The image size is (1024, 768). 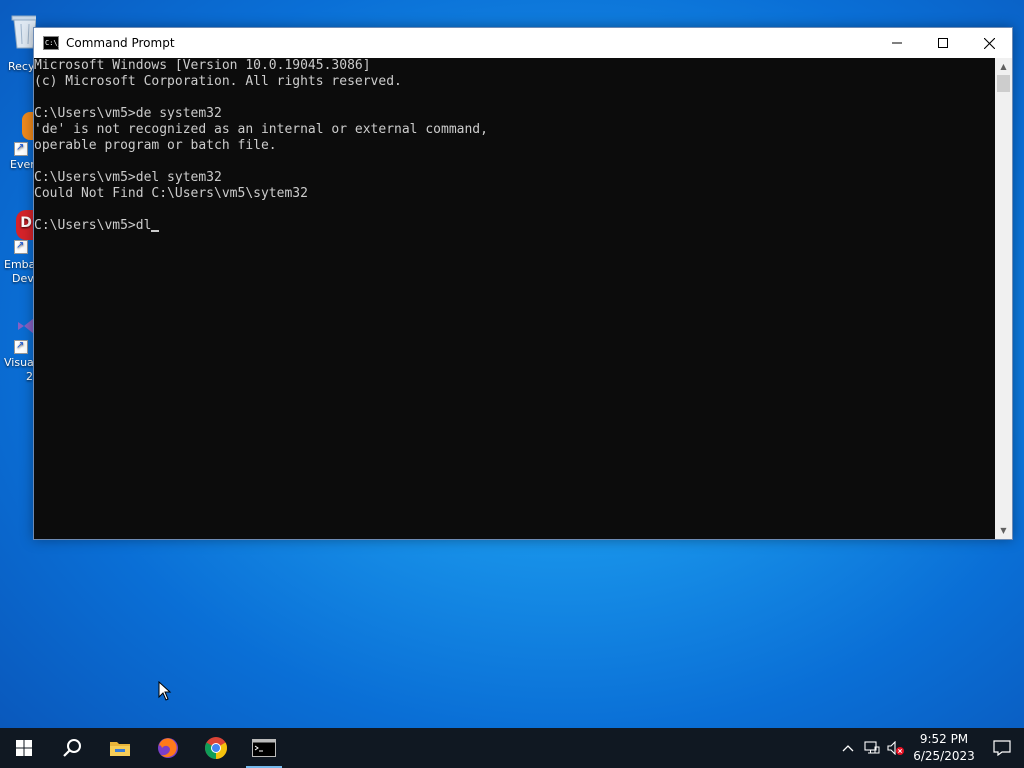 I want to click on clock-date: 6/25/2023, so click(x=944, y=756).